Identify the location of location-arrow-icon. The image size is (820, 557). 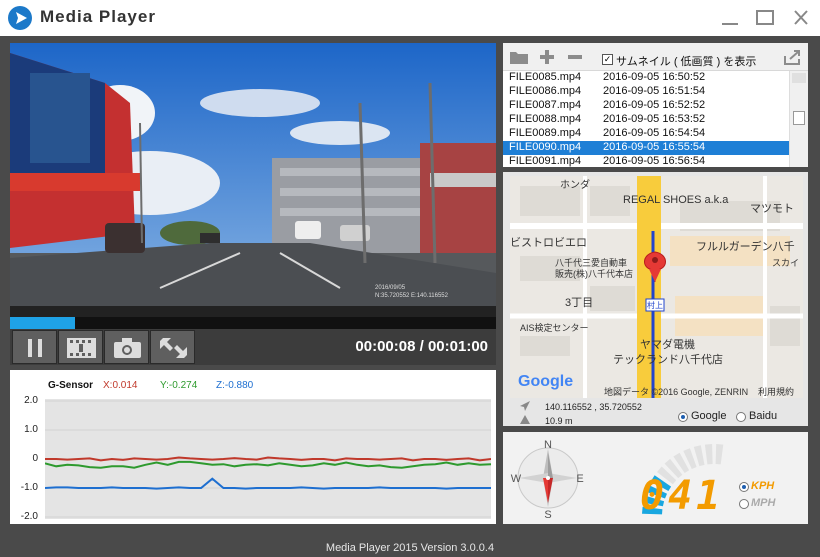
(525, 406).